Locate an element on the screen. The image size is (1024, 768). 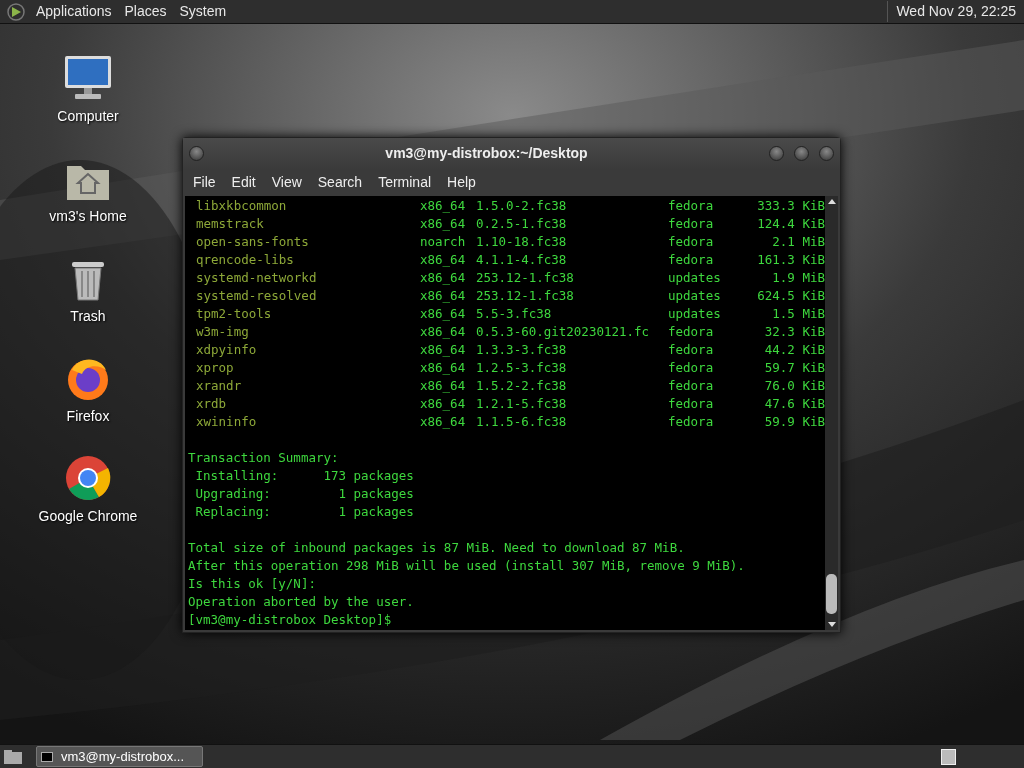
package-name: xprop is located at coordinates (215, 368).